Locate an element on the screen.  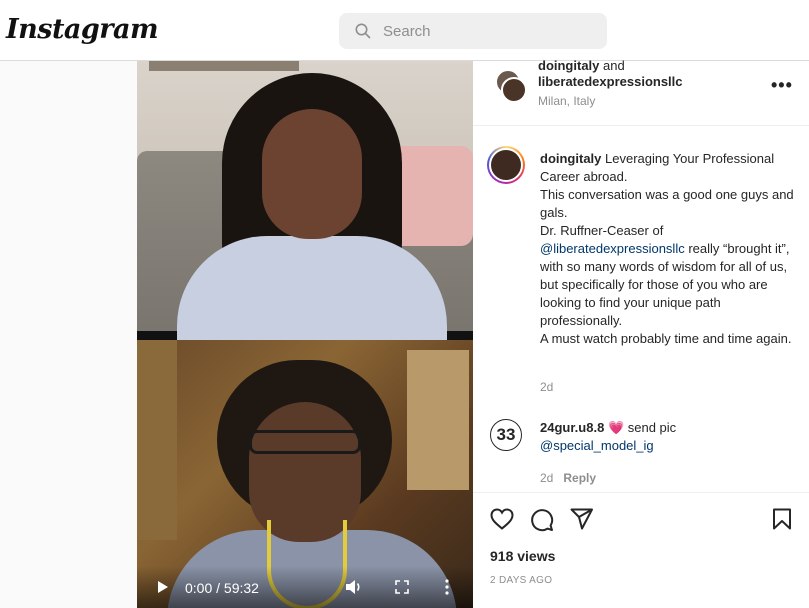
and-text: and is located at coordinates (612, 65).